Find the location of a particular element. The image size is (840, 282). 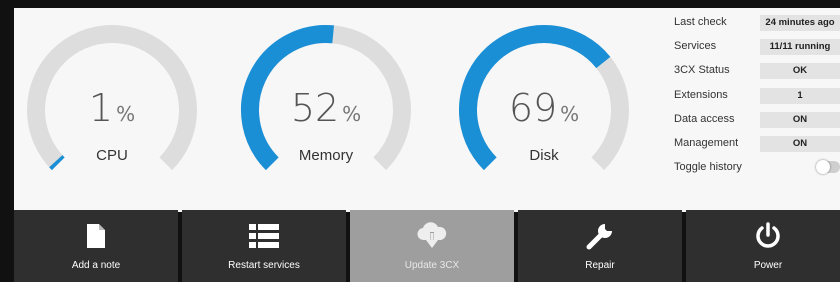

cpu-value-number: 1 is located at coordinates (101, 108).